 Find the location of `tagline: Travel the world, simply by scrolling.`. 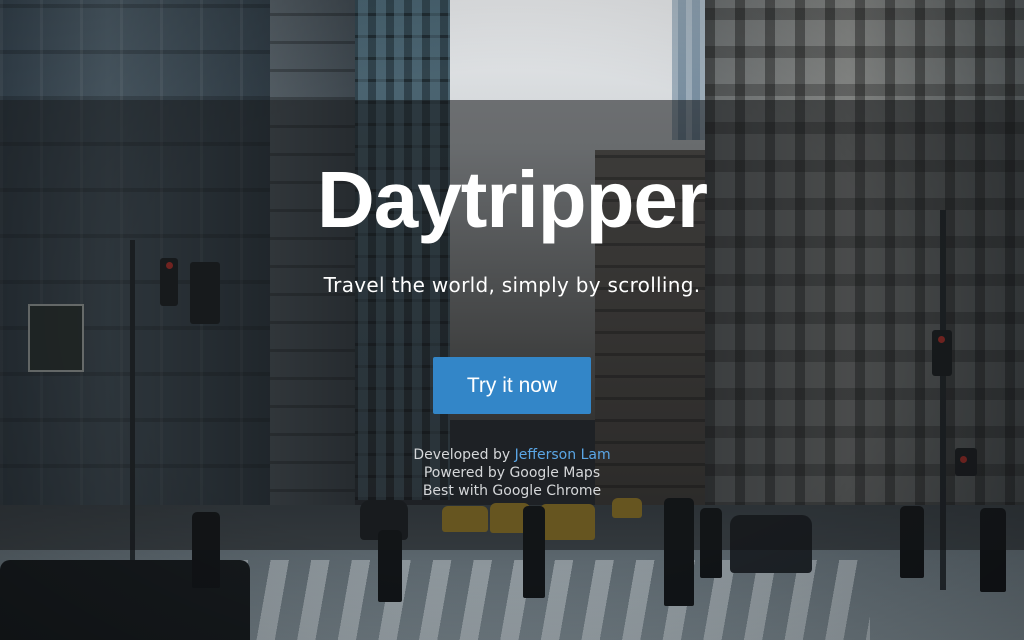

tagline: Travel the world, simply by scrolling. is located at coordinates (512, 285).